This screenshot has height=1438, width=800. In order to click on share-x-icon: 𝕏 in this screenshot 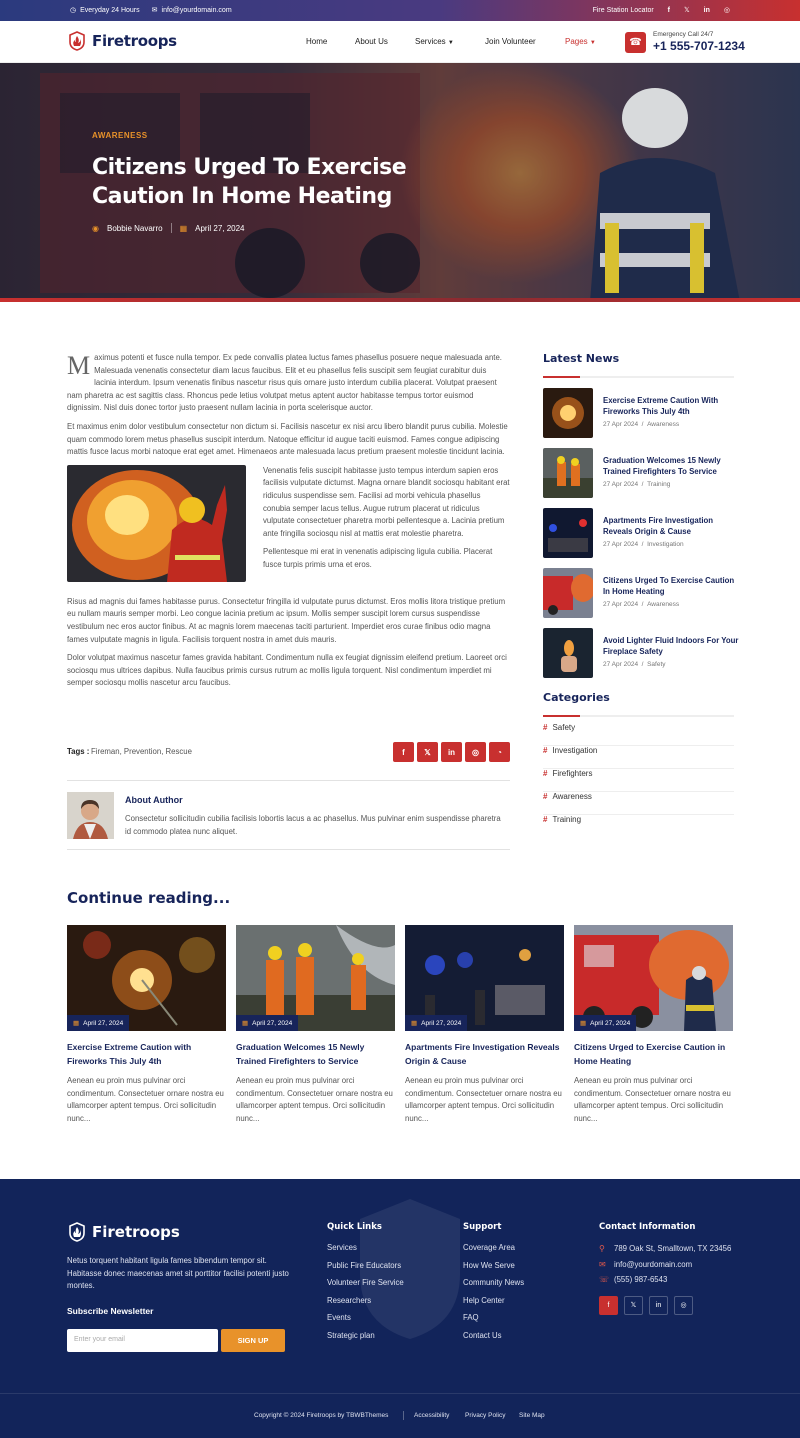, I will do `click(427, 752)`.